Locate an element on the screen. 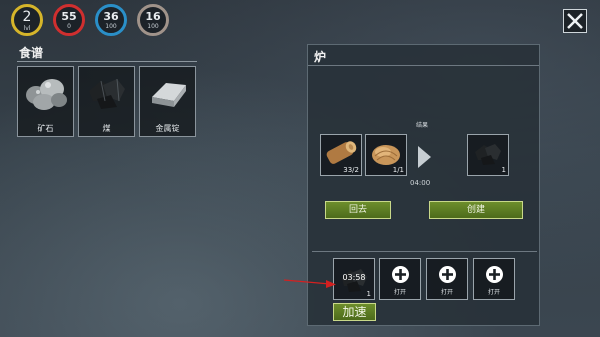  queue-divider is located at coordinates (424, 251).